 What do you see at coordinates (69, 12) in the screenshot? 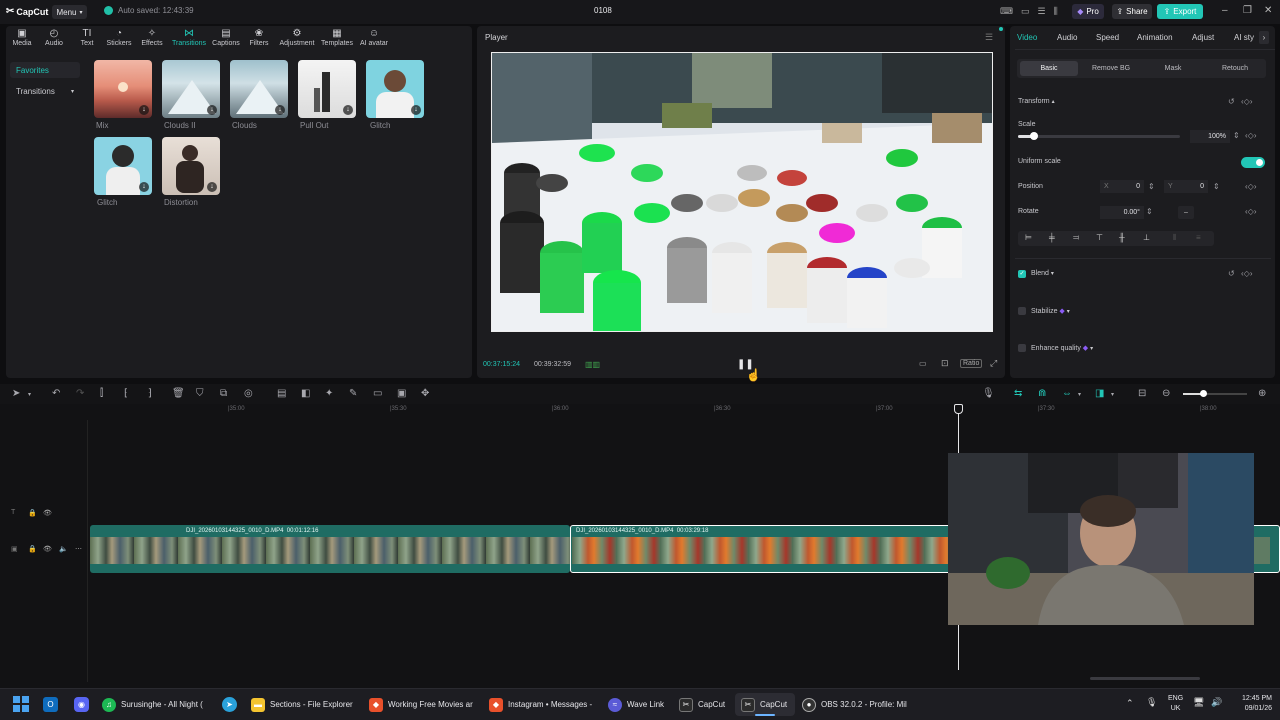
I see `menu-button: Menu ▾` at bounding box center [69, 12].